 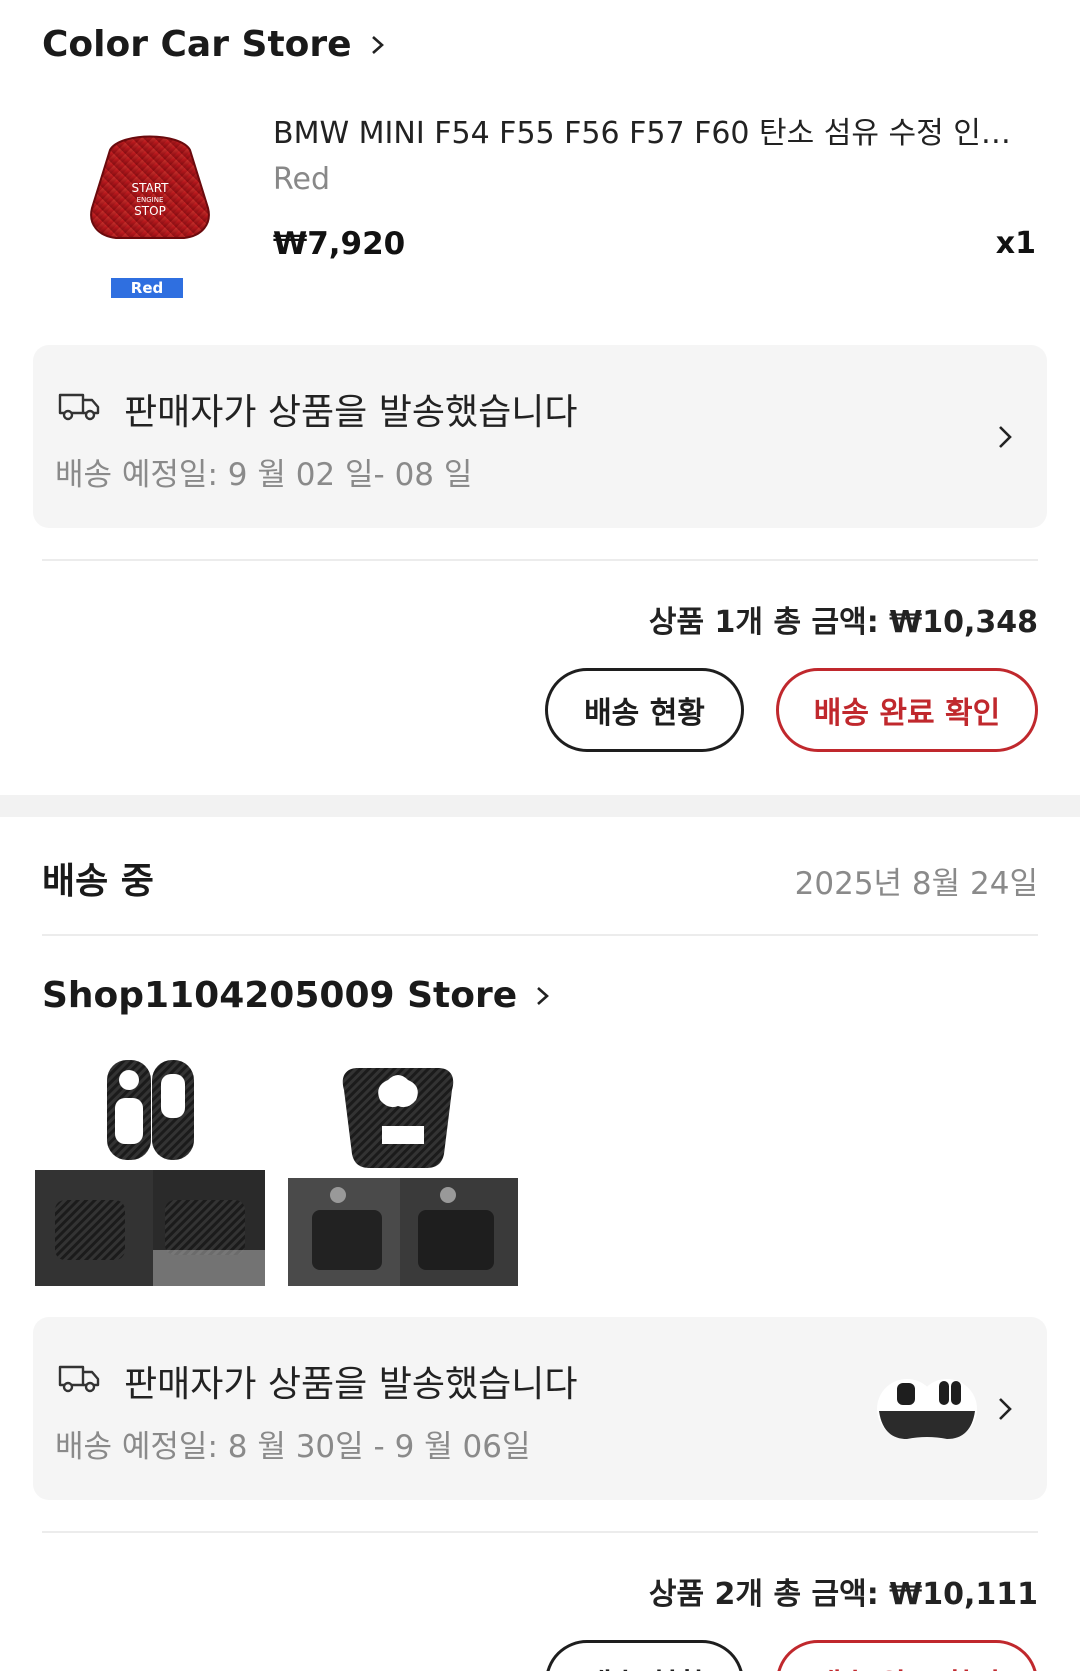 I want to click on product-price: ₩7,920, so click(x=339, y=244).